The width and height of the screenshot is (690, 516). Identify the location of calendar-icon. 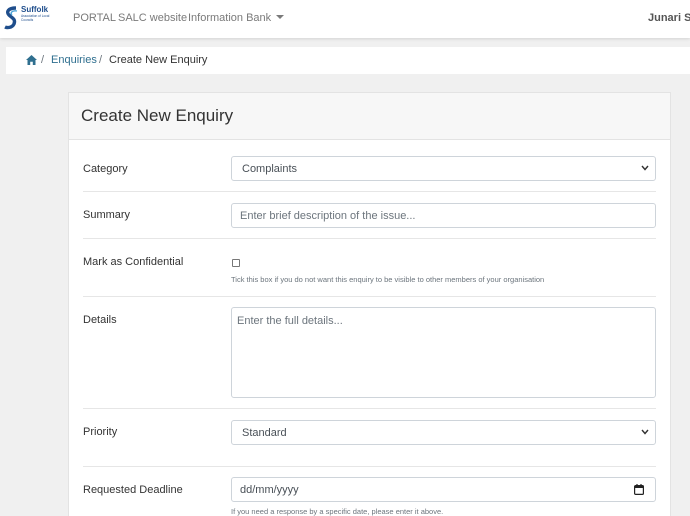
(639, 489).